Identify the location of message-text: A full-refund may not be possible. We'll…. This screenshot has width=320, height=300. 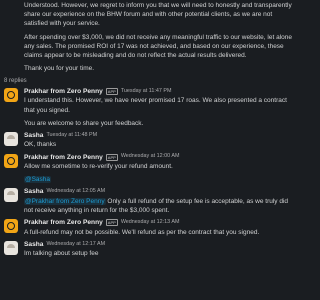
(142, 232).